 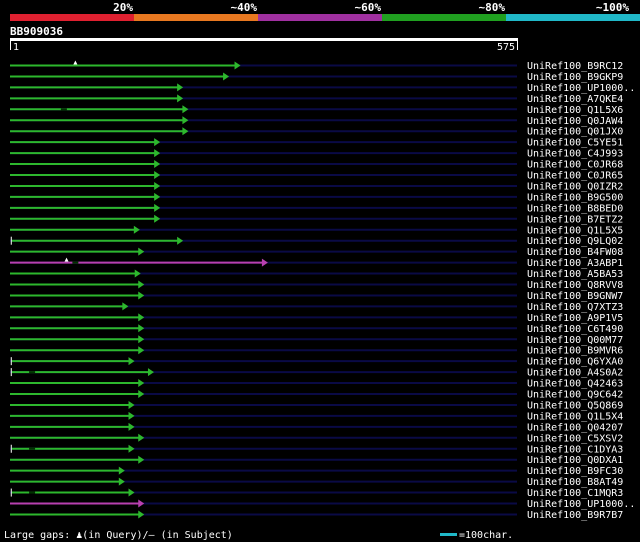 I want to click on hit-label: UniRef100_Q0JAW4, so click(x=575, y=121).